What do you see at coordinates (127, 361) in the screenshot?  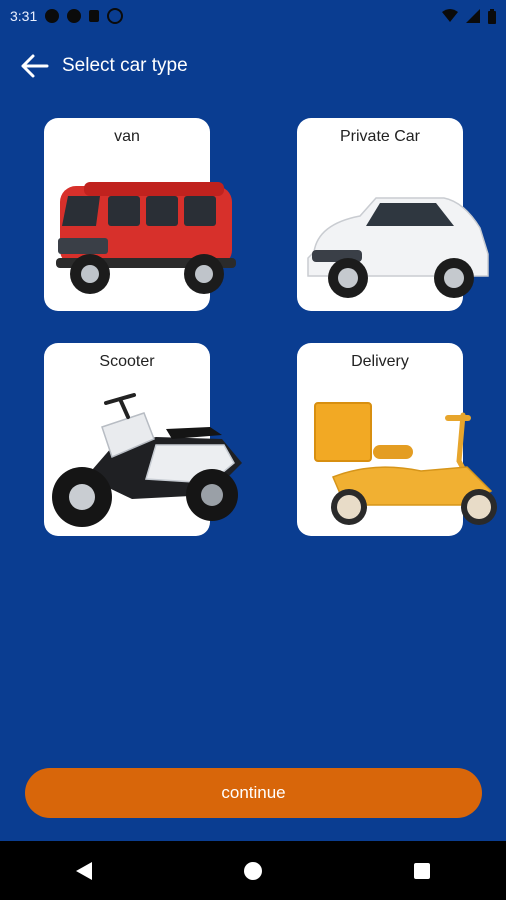 I see `vehicle-card-label: Scooter` at bounding box center [127, 361].